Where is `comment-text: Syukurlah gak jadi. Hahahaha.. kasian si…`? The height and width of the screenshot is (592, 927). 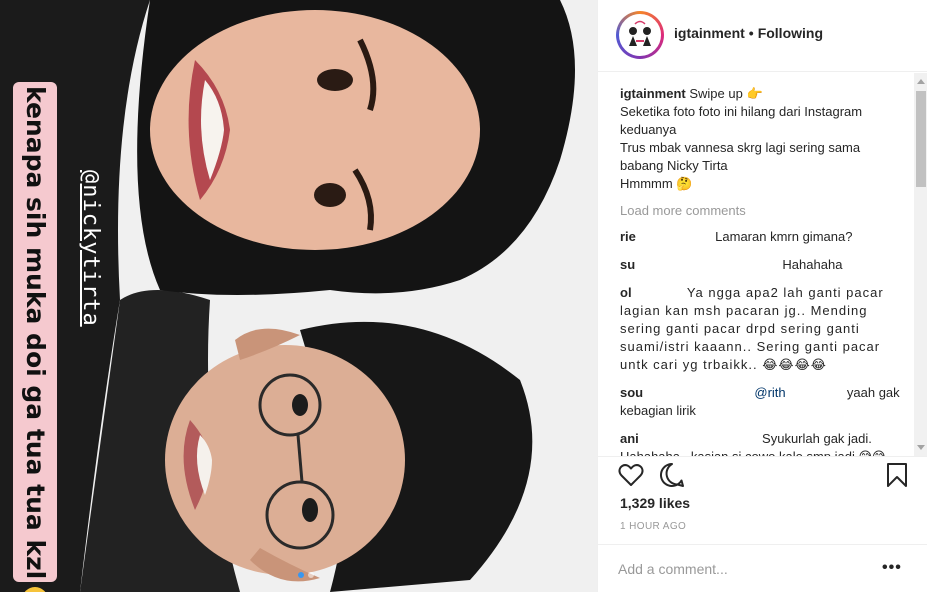
comment-text: Syukurlah gak jadi. Hahahaha.. kasian si… is located at coordinates (753, 443).